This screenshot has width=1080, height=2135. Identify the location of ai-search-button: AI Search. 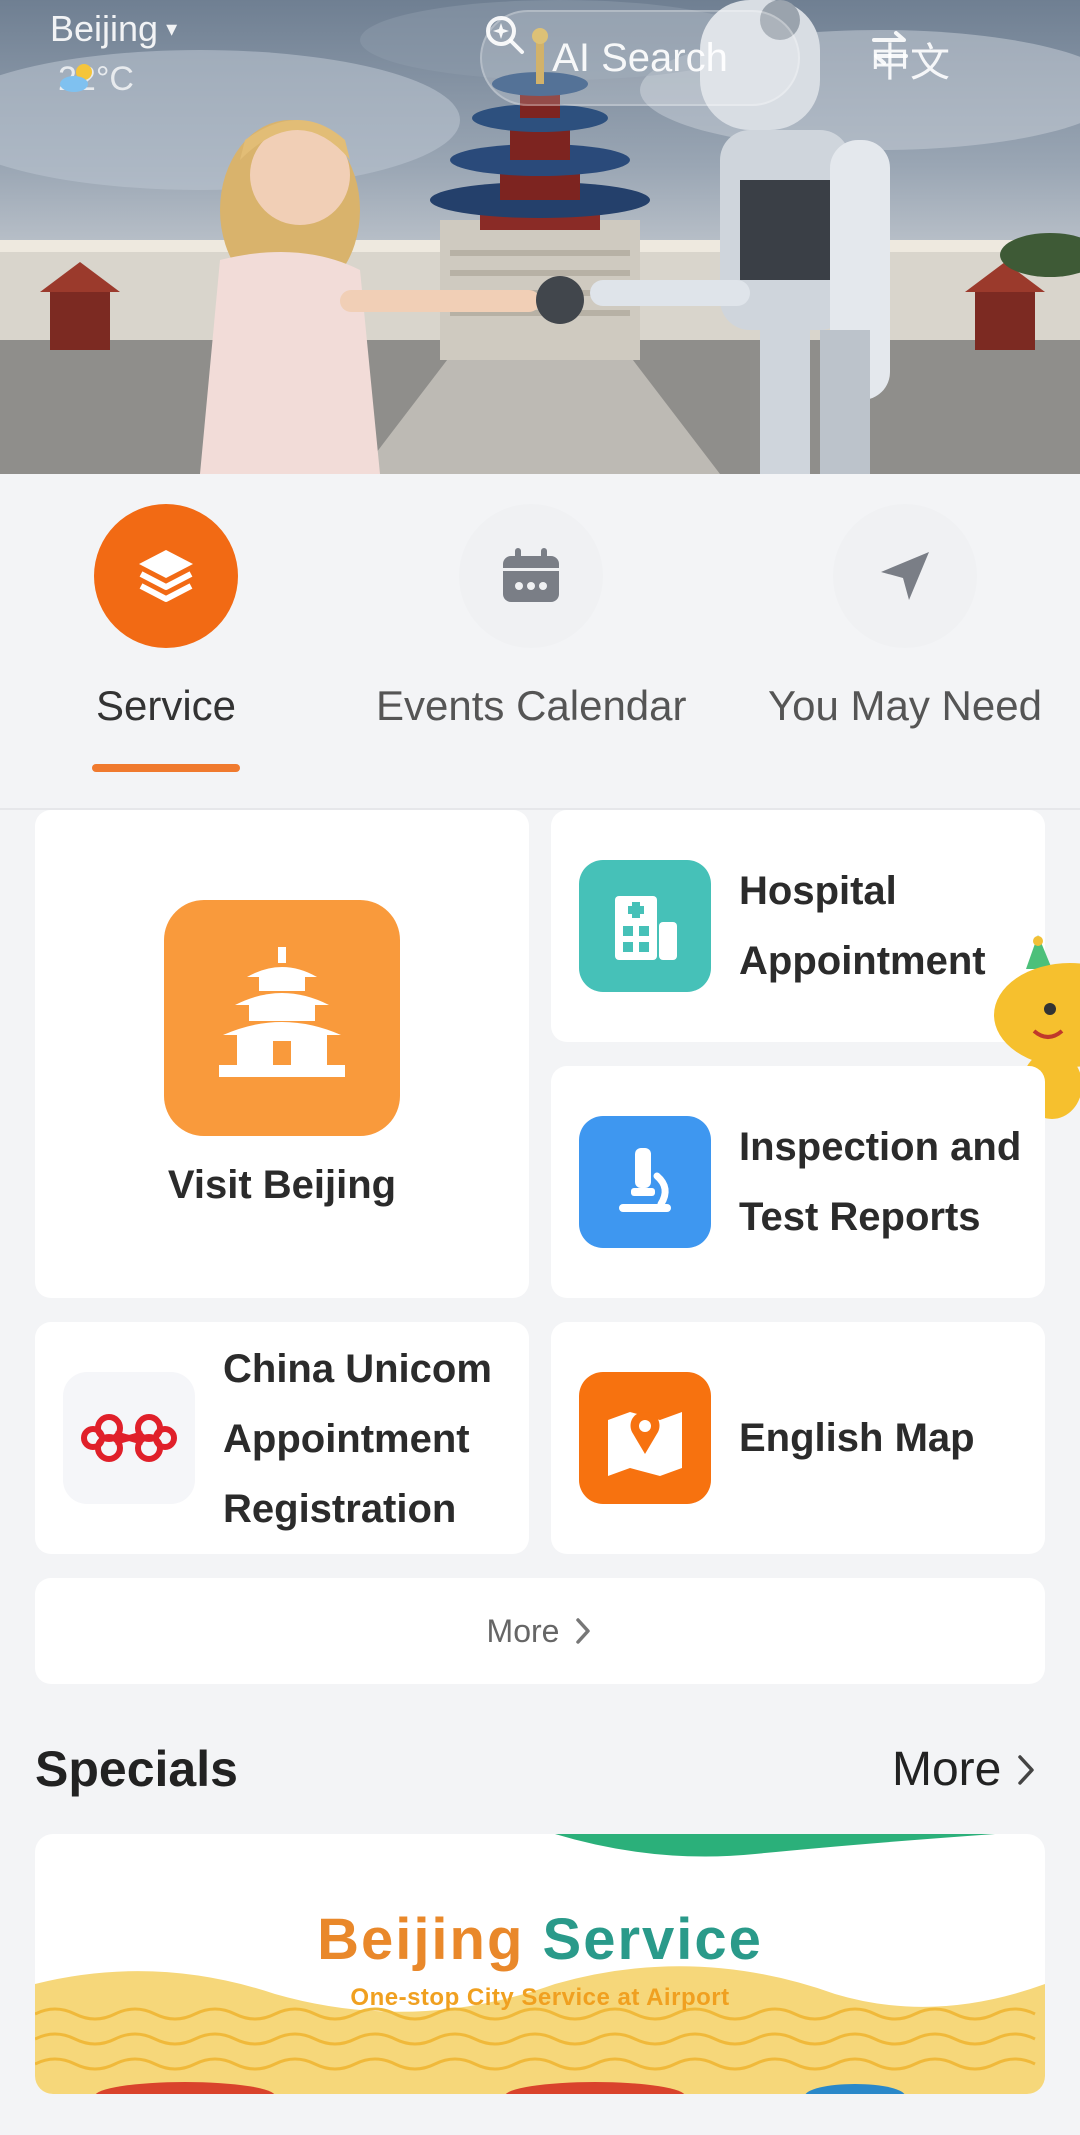
(640, 58).